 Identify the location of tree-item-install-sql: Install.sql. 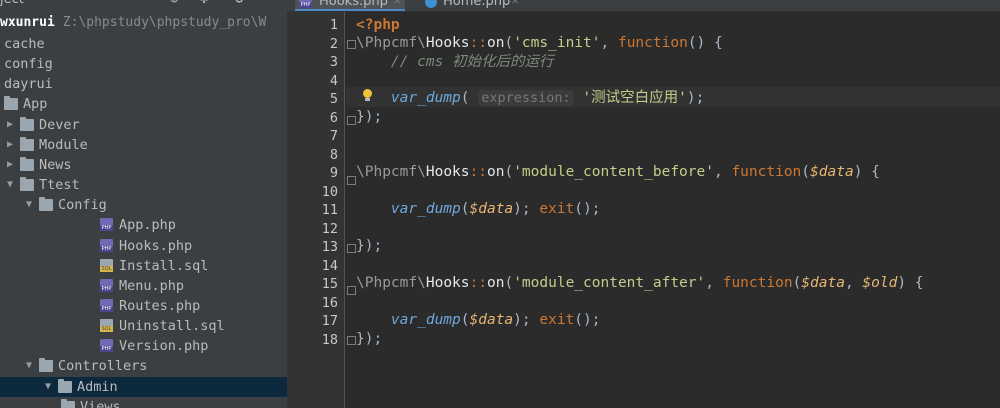
(143, 266).